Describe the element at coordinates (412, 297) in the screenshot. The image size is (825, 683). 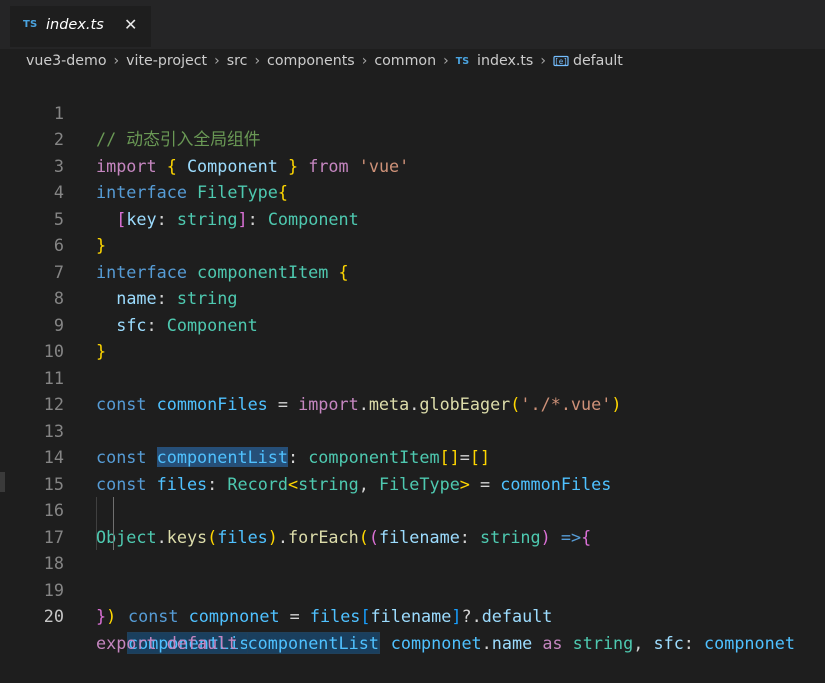
I see `code-line: 8 sfc: Component` at that location.